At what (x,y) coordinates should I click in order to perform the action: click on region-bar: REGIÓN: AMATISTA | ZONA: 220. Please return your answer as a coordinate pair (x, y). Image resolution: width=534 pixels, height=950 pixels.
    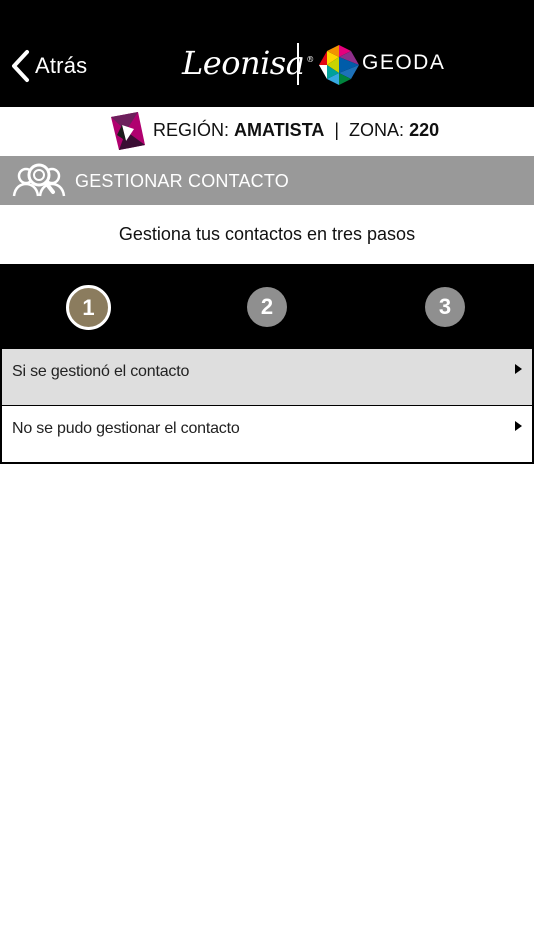
    Looking at the image, I should click on (267, 131).